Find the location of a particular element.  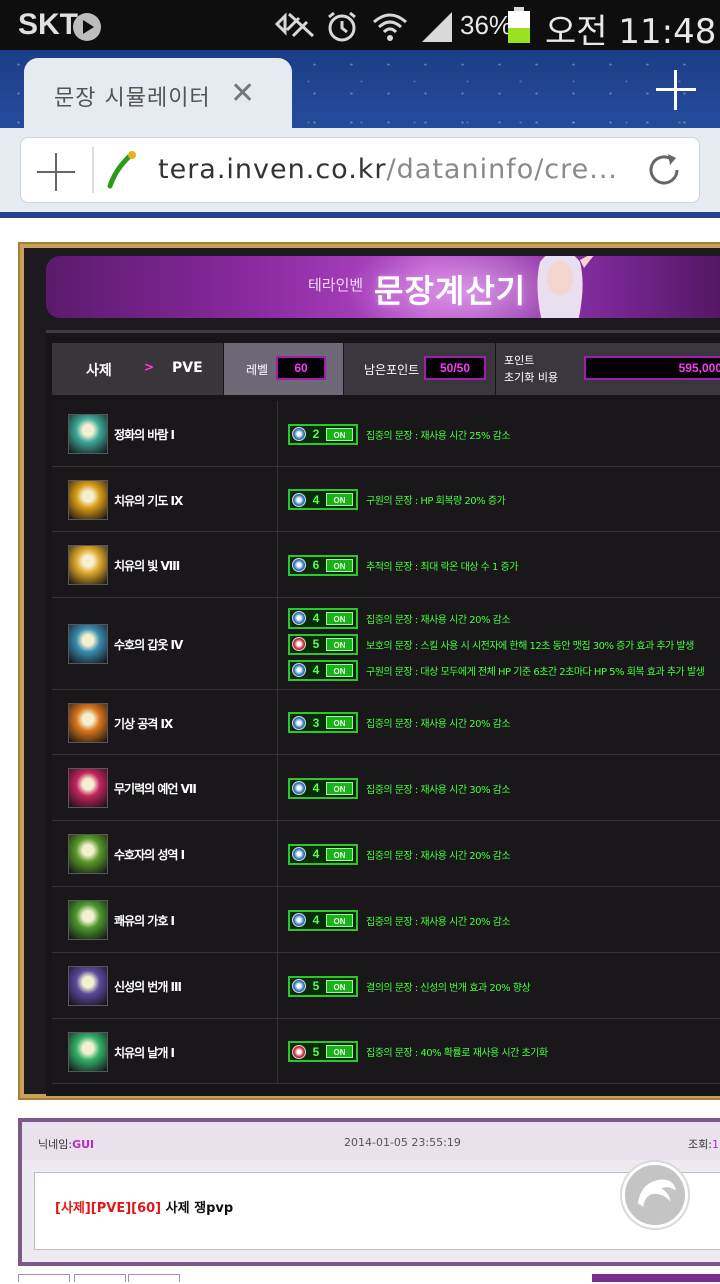

add-bookmark-icon is located at coordinates (56, 172).